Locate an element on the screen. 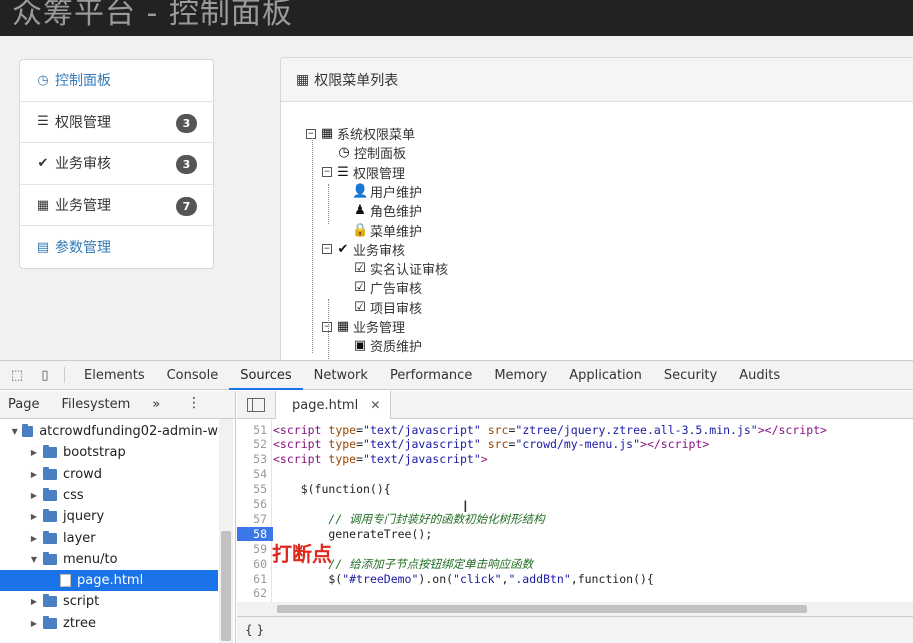 This screenshot has width=913, height=643. code-line: 54 is located at coordinates (575, 474).